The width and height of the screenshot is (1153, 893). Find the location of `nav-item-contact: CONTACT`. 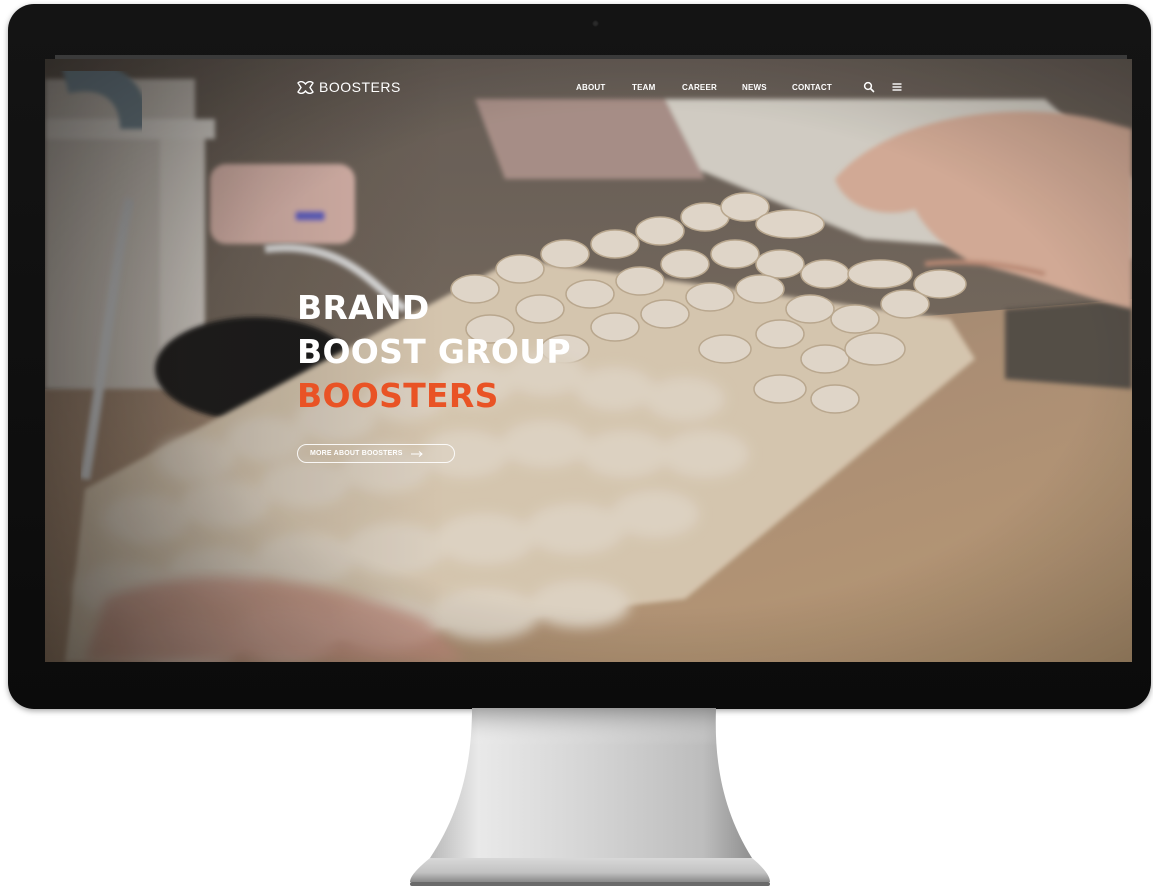

nav-item-contact: CONTACT is located at coordinates (812, 87).